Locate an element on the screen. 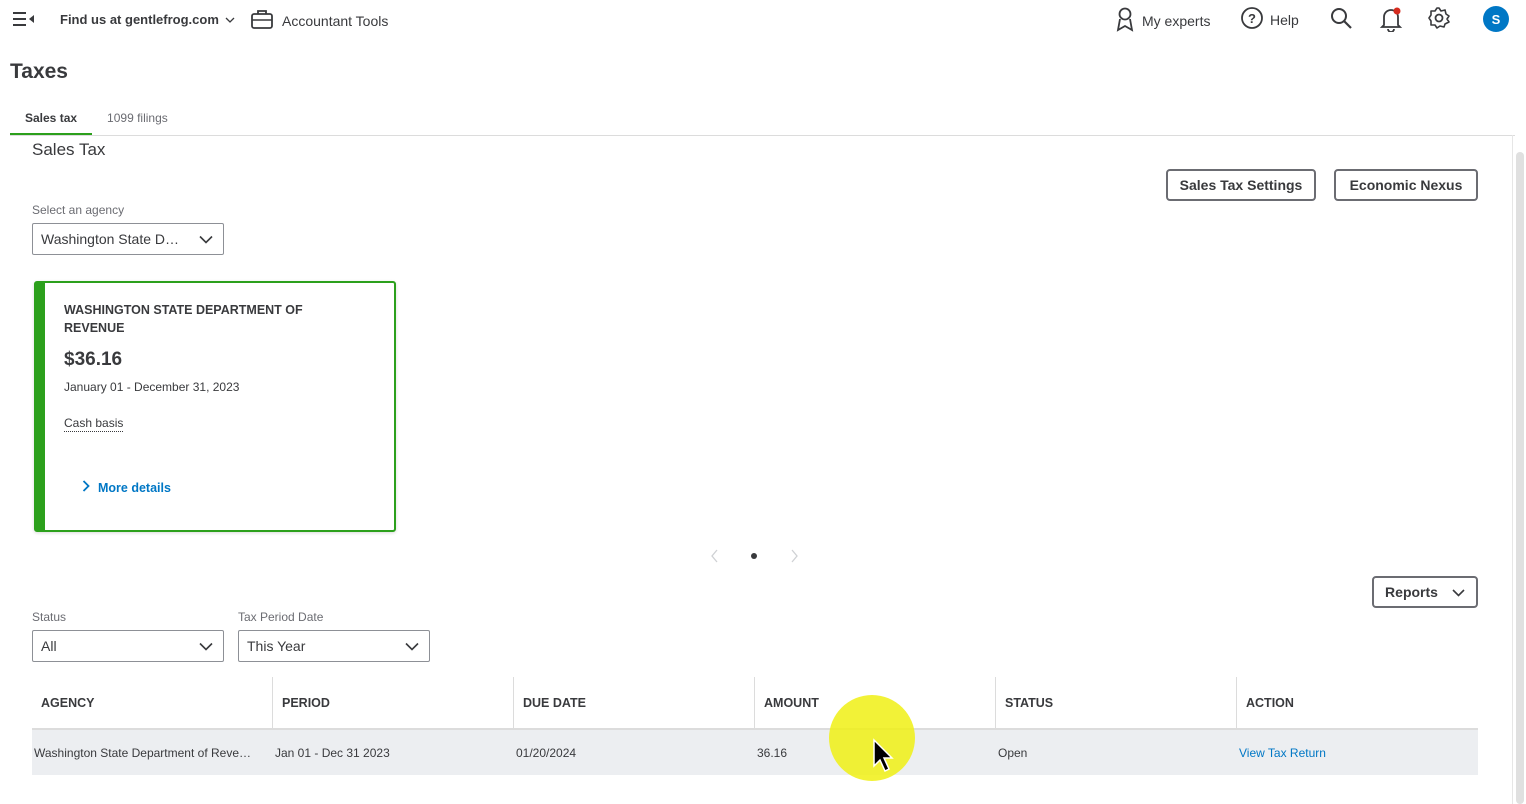  menu-toggle-icon is located at coordinates (24, 19).